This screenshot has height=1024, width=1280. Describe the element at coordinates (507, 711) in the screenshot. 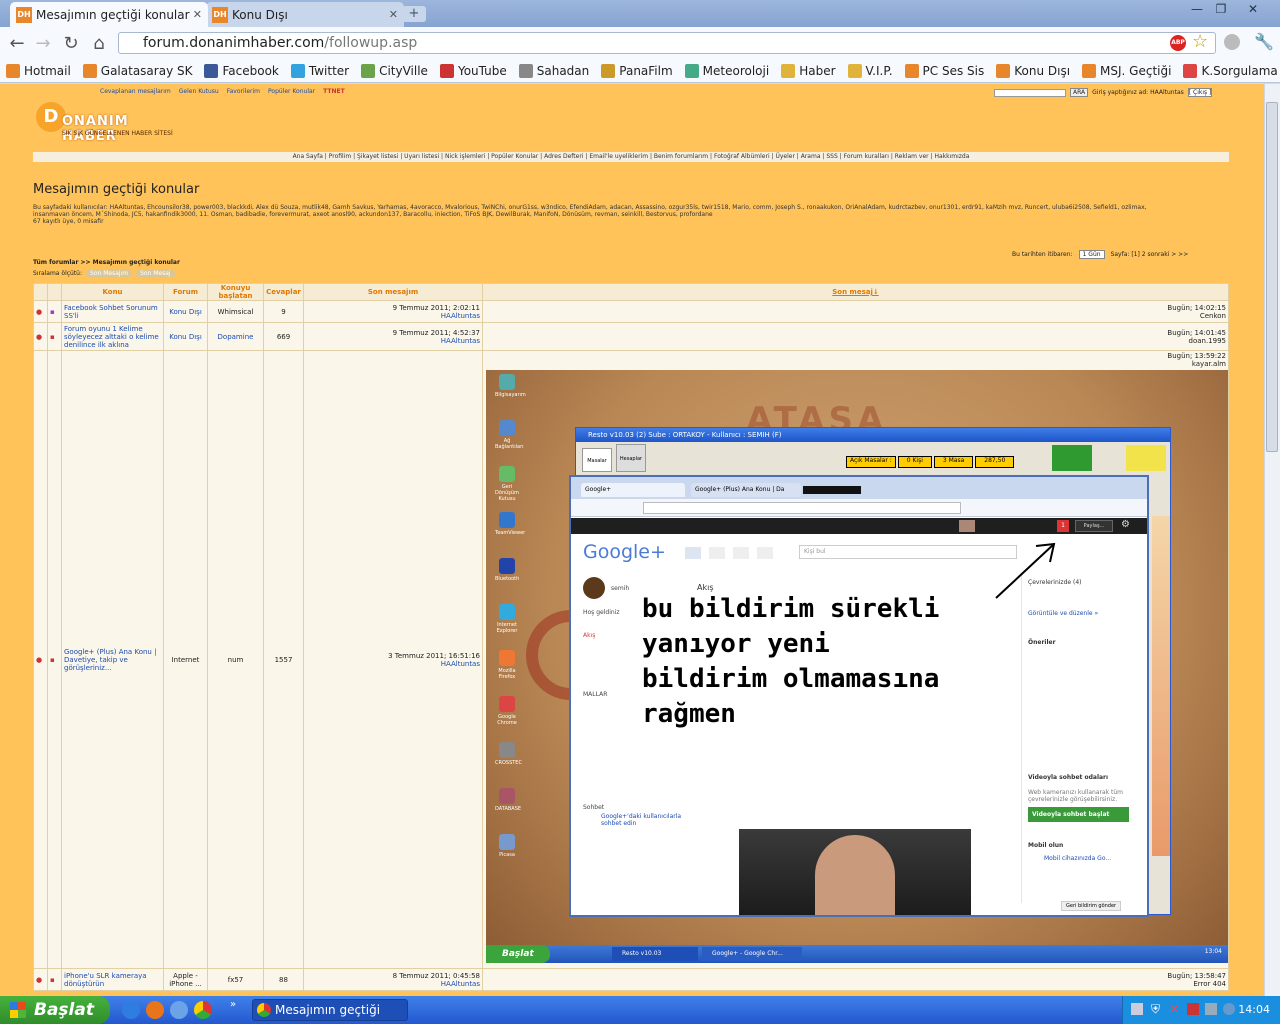

I see `desktop-icon: Google Chrome` at that location.